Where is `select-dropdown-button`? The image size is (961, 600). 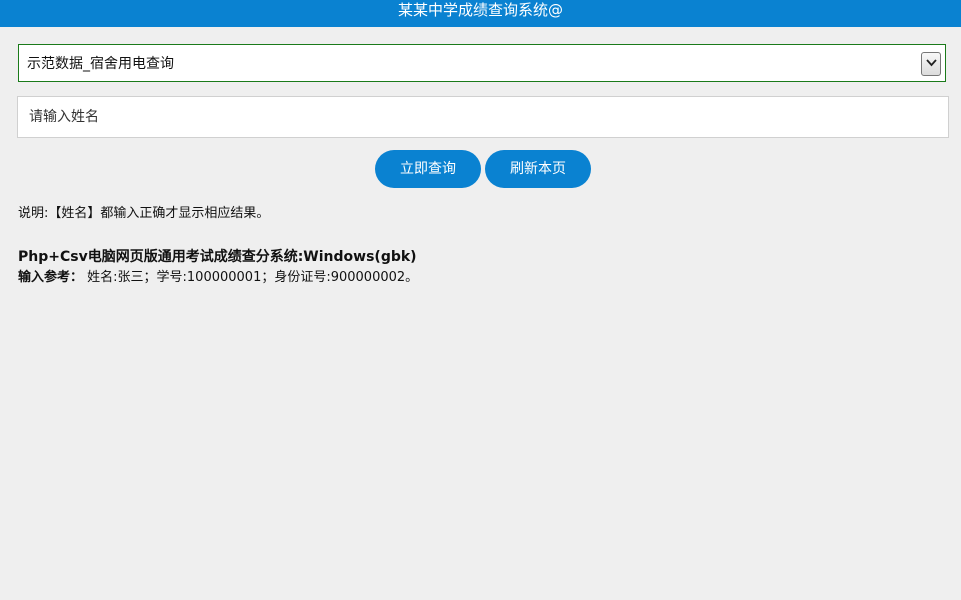 select-dropdown-button is located at coordinates (931, 64).